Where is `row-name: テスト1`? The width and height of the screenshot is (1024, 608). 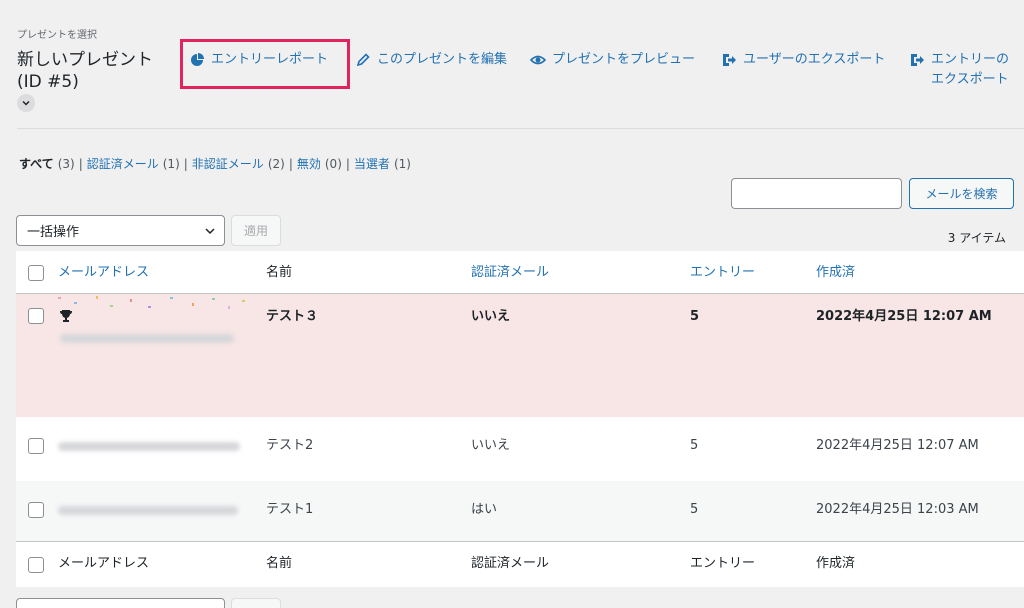 row-name: テスト1 is located at coordinates (290, 509).